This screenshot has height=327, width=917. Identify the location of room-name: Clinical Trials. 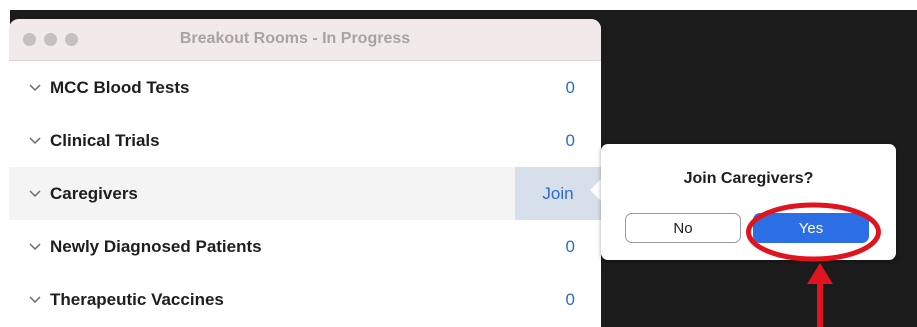
(105, 140).